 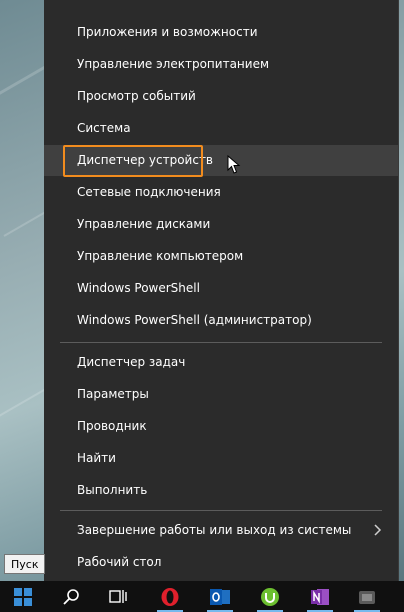 I want to click on menu-item-event-viewer: Просмотр событий, so click(x=221, y=96).